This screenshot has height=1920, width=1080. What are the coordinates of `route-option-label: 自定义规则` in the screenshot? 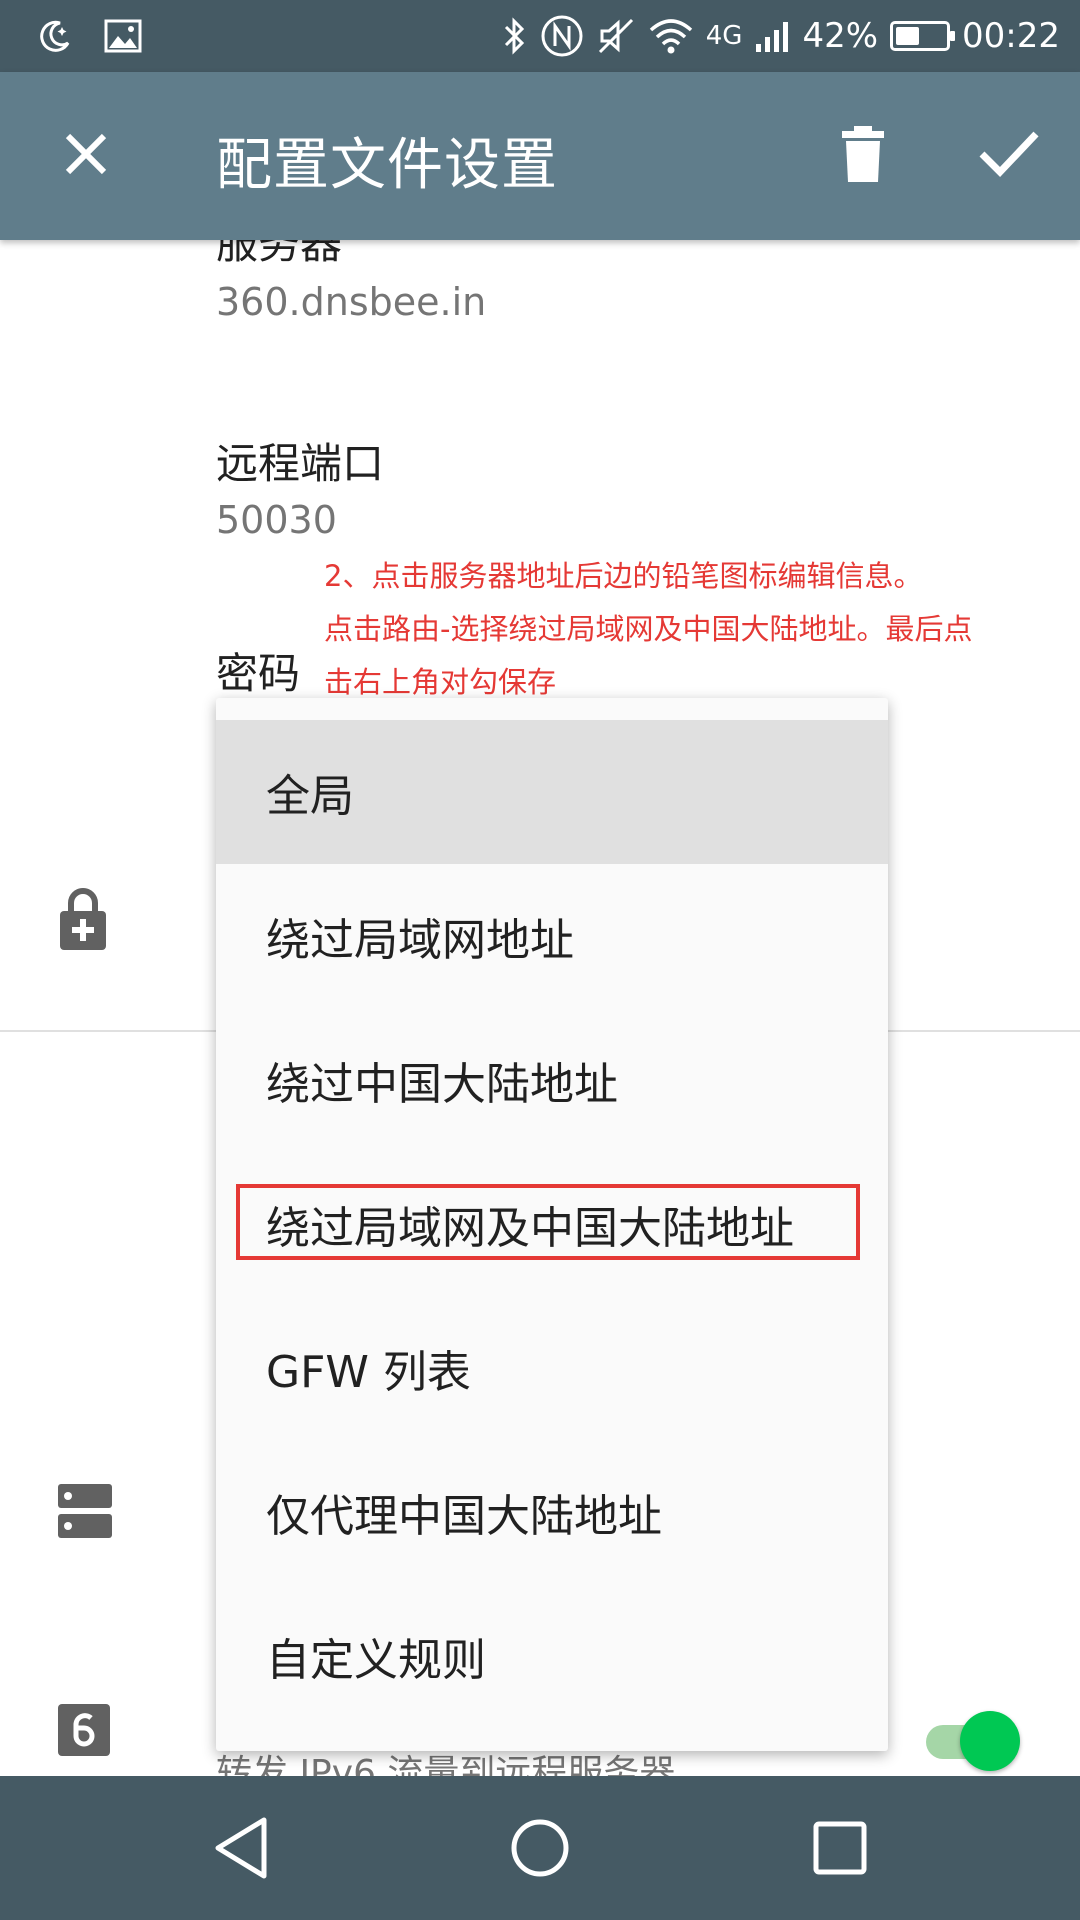 It's located at (376, 1660).